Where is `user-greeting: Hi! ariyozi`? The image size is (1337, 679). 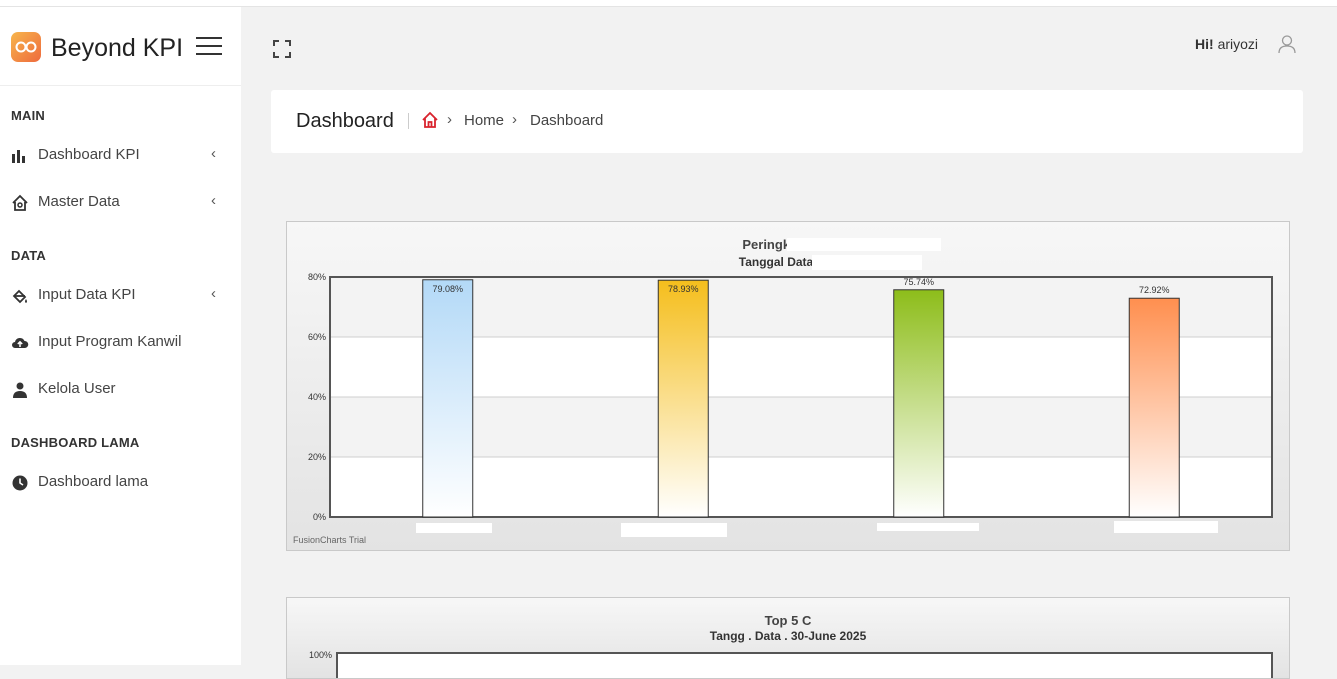 user-greeting: Hi! ariyozi is located at coordinates (1226, 44).